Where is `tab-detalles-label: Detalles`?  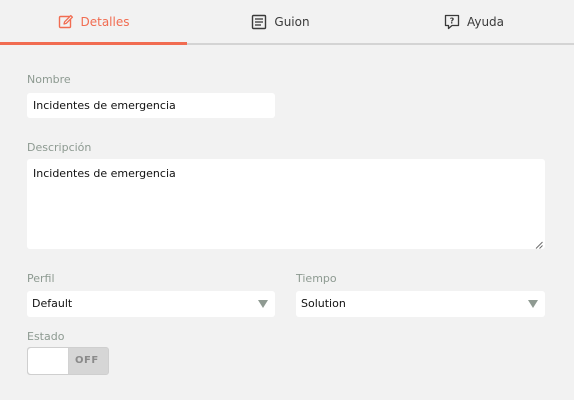
tab-detalles-label: Detalles is located at coordinates (105, 21).